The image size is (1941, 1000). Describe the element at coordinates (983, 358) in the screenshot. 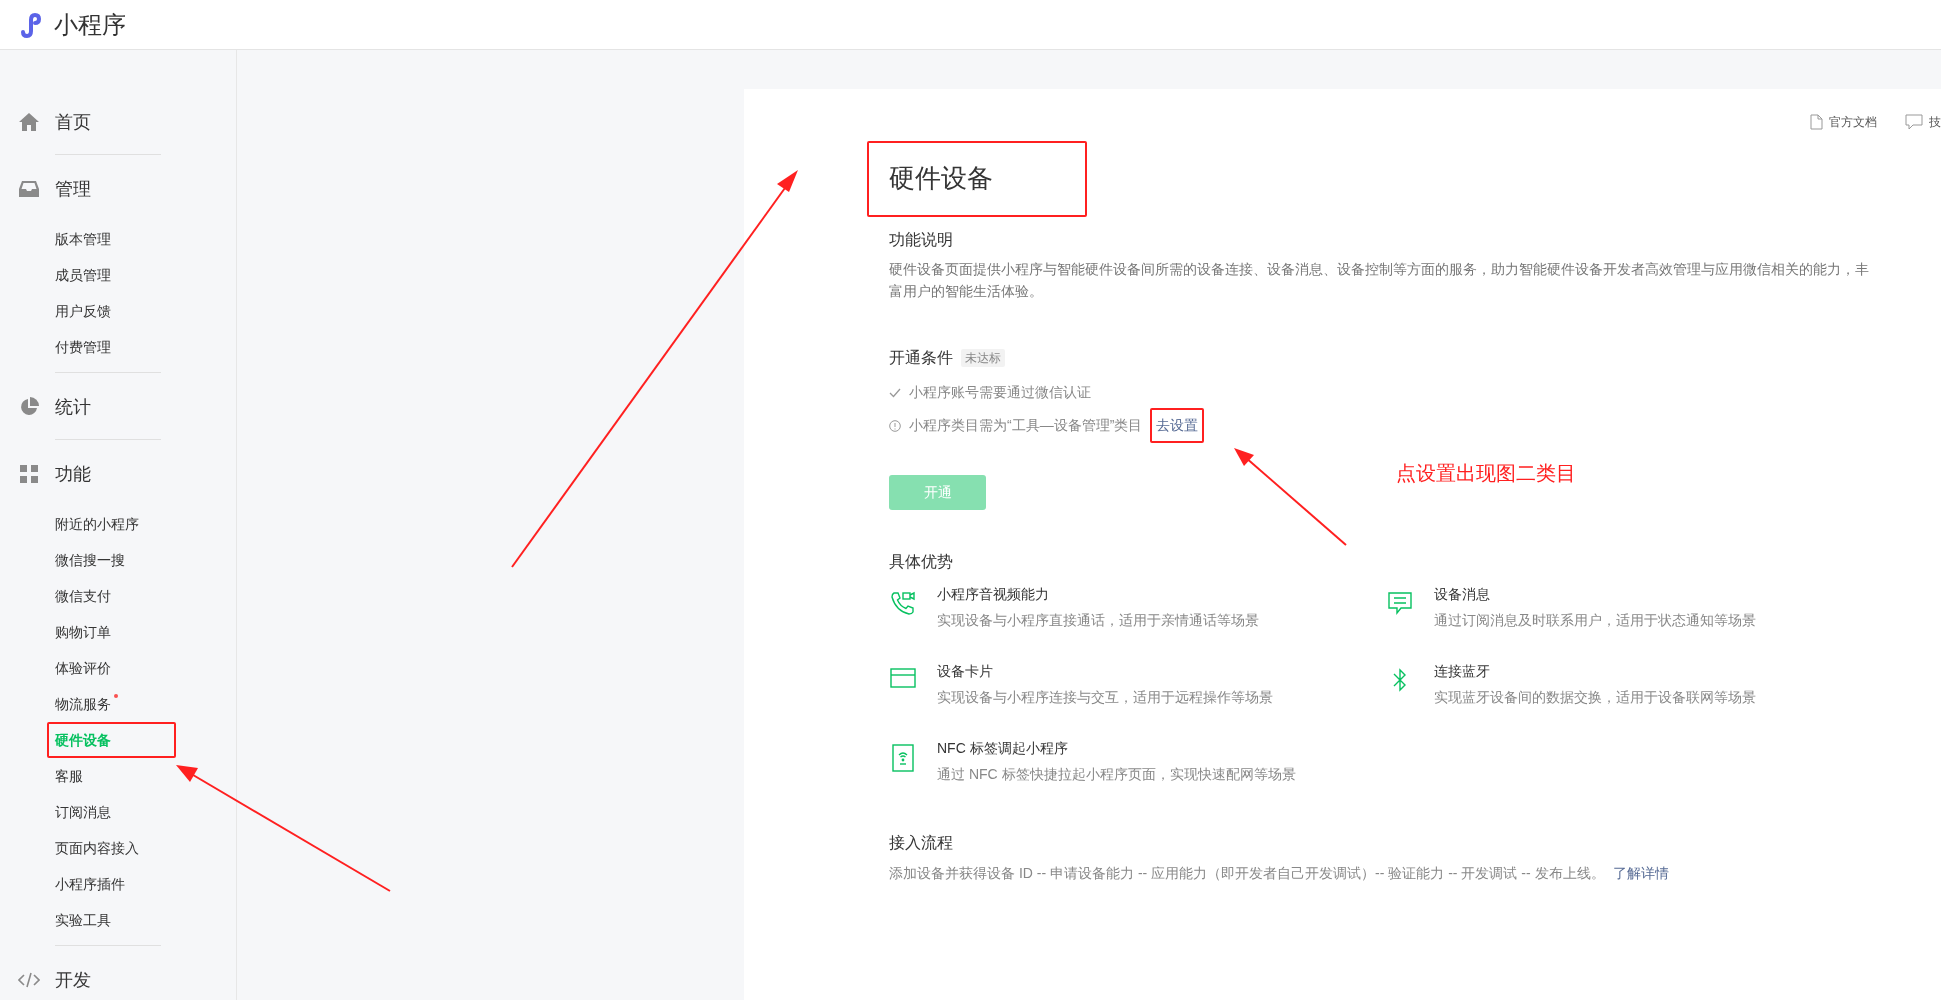

I see `status-badge: 未达标` at that location.